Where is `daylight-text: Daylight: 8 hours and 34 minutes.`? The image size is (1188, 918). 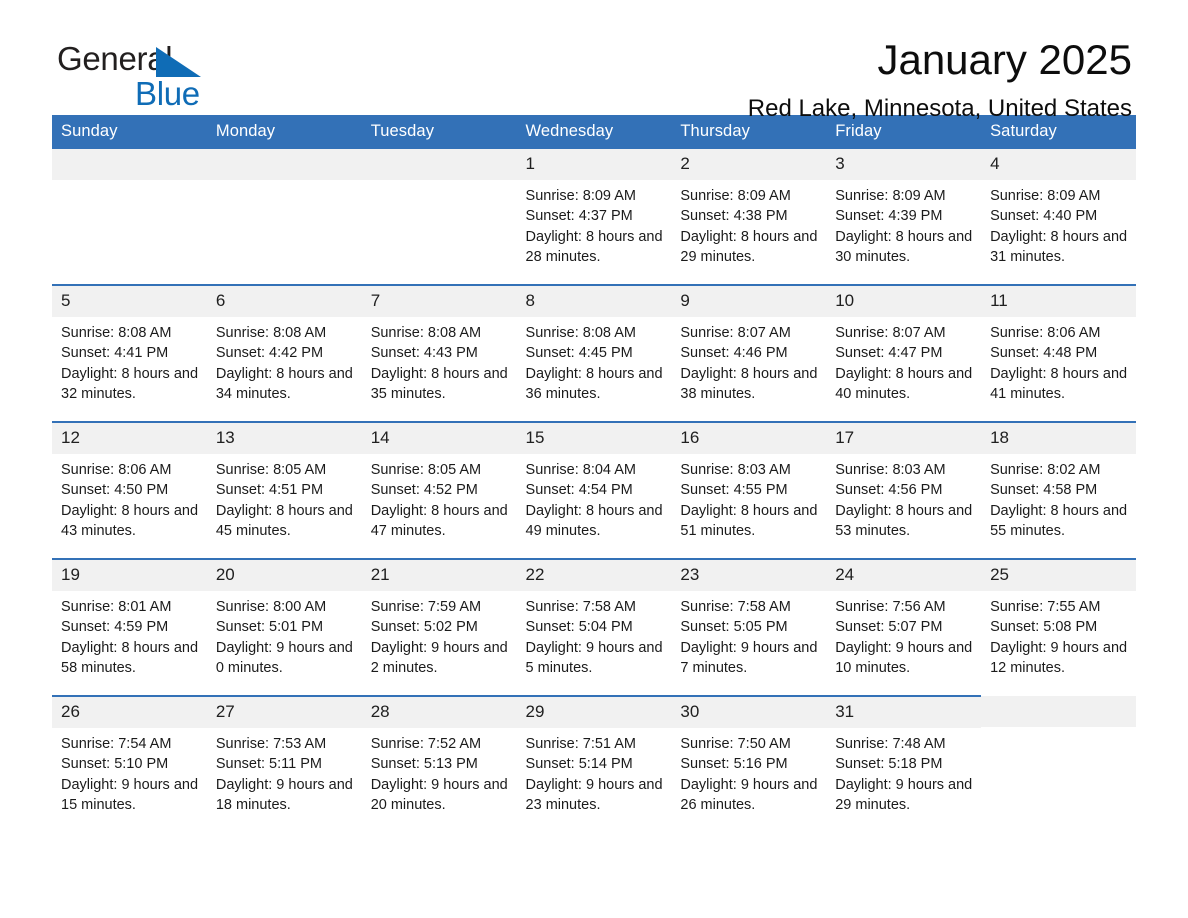 daylight-text: Daylight: 8 hours and 34 minutes. is located at coordinates (284, 384).